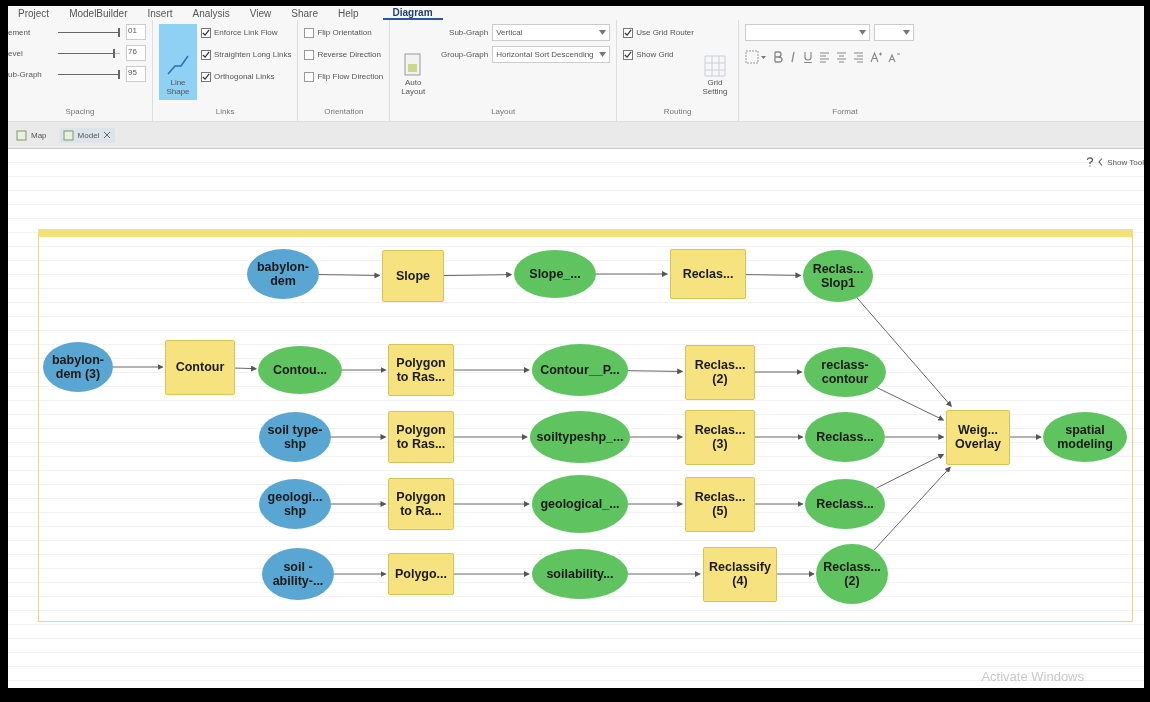  I want to click on ribbon-tab: Help, so click(348, 13).